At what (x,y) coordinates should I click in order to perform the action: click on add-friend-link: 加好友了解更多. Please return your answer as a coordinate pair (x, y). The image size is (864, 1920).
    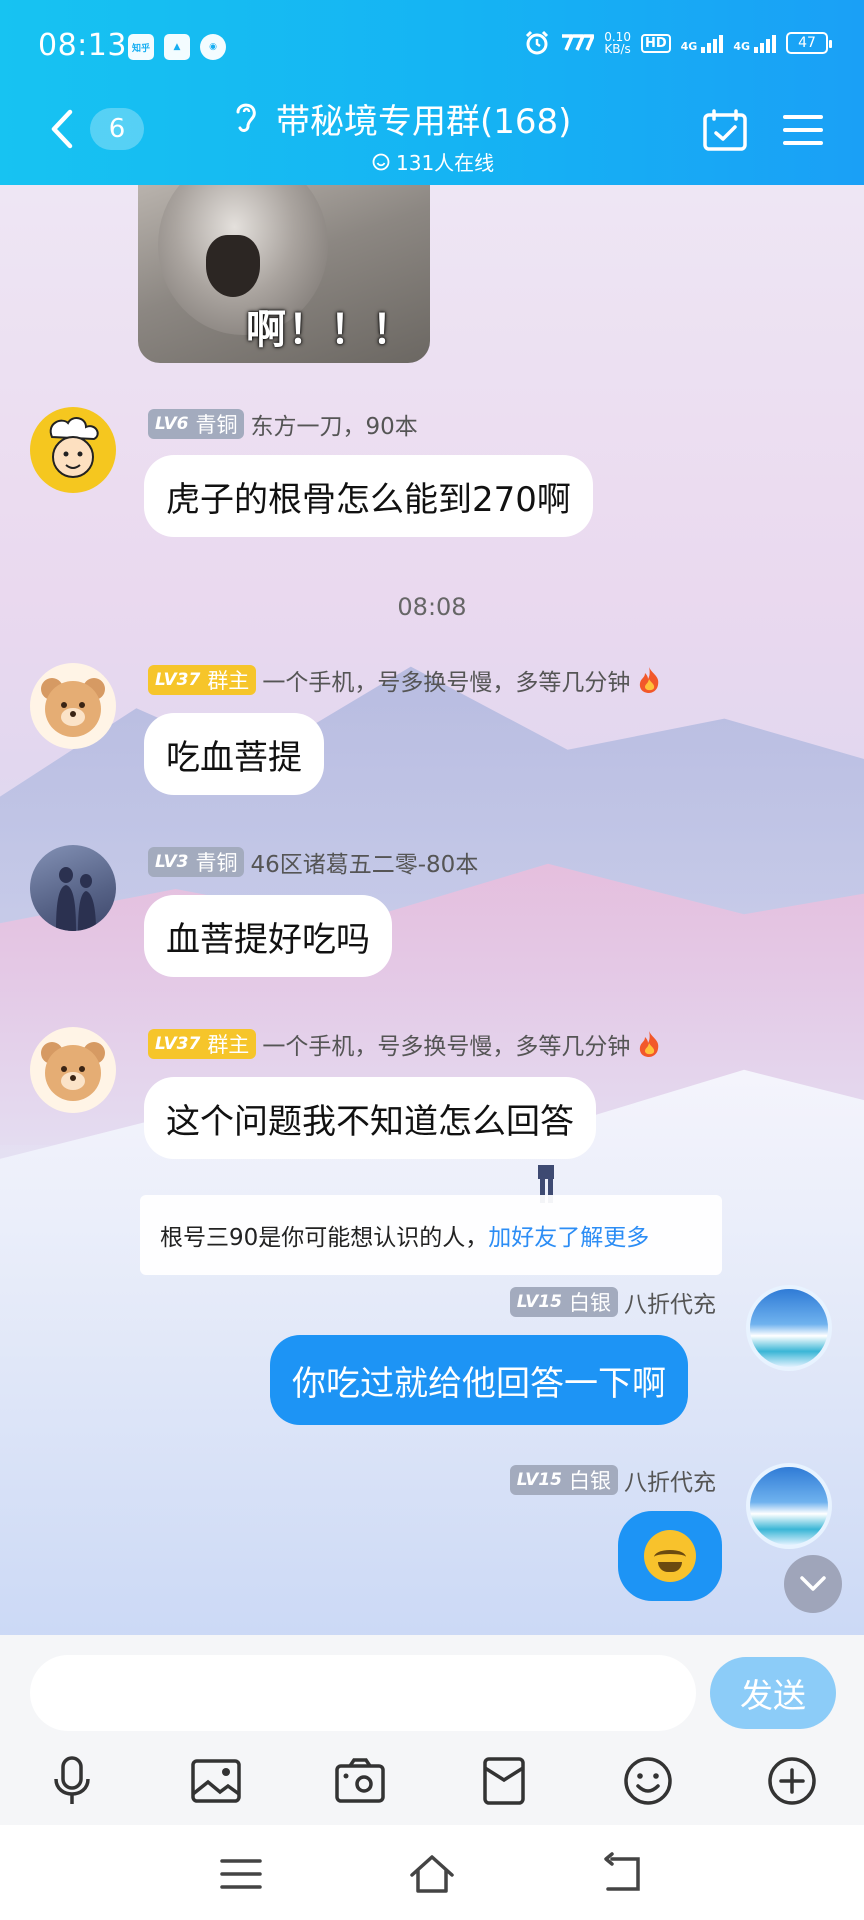
    Looking at the image, I should click on (568, 1235).